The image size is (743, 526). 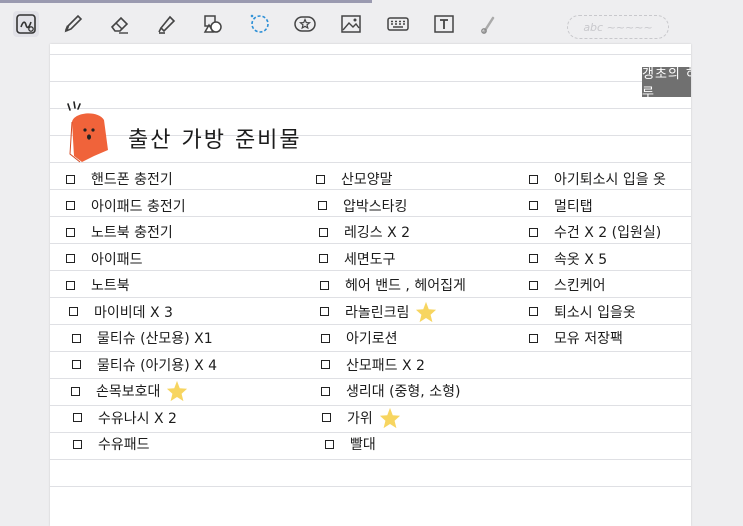 I want to click on checklist-item: 모유 저장팩, so click(x=576, y=338).